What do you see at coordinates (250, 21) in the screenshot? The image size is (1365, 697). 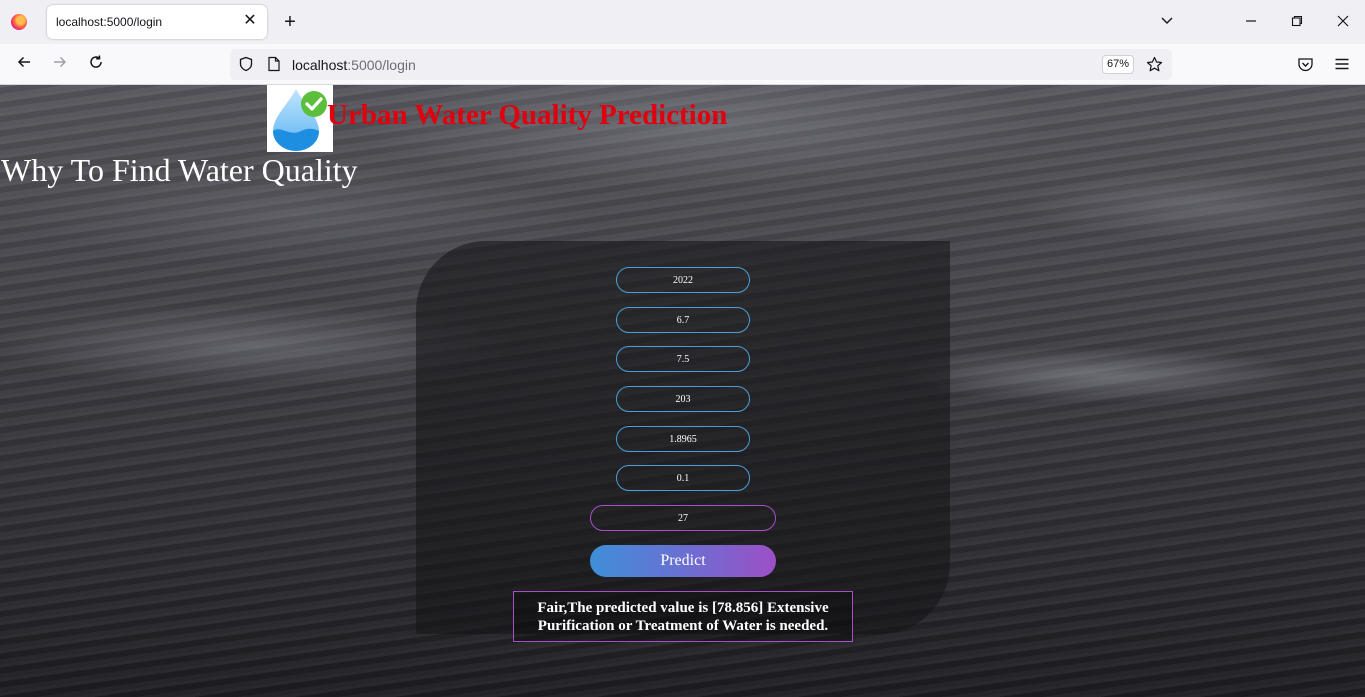 I see `tab-close-icon: ✕` at bounding box center [250, 21].